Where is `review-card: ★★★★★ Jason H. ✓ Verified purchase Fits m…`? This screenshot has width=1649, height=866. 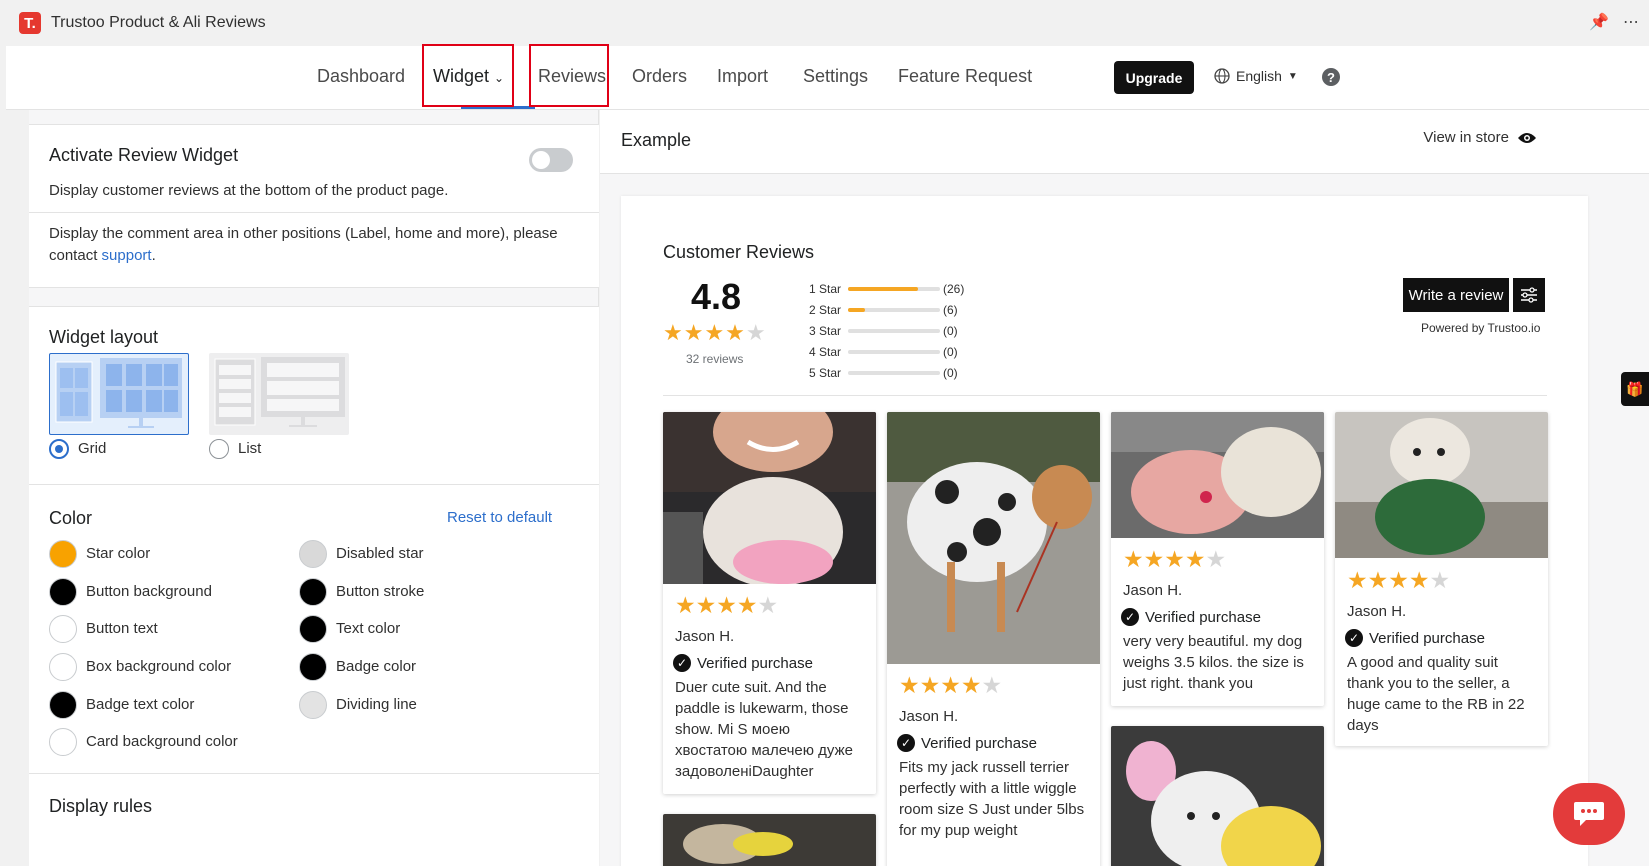 review-card: ★★★★★ Jason H. ✓ Verified purchase Fits m… is located at coordinates (993, 639).